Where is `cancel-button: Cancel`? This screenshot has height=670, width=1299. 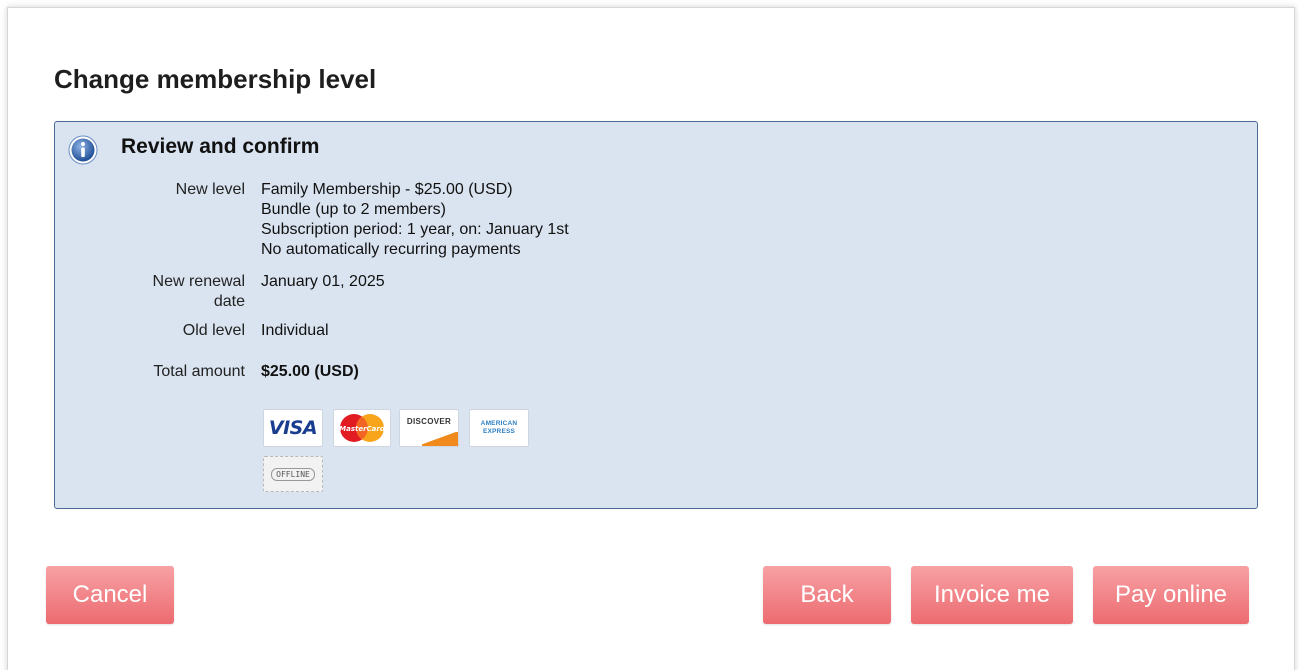
cancel-button: Cancel is located at coordinates (110, 595).